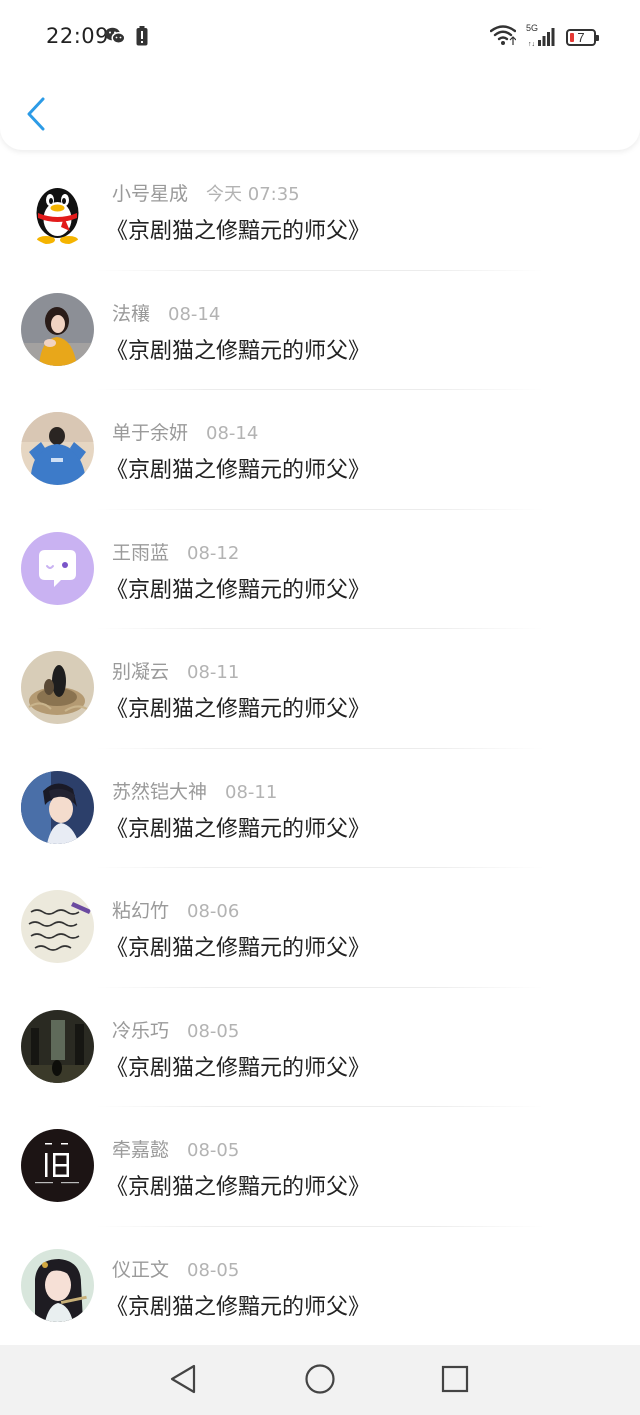 This screenshot has height=1415, width=640. What do you see at coordinates (57, 448) in the screenshot?
I see `person-blue-jacket-avatar` at bounding box center [57, 448].